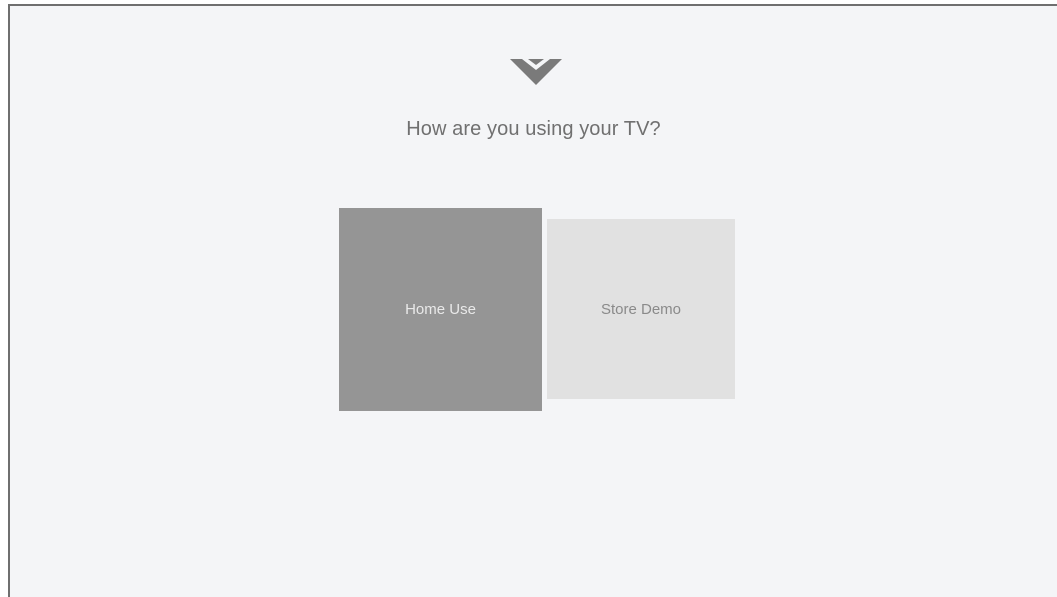 The height and width of the screenshot is (597, 1057). I want to click on home-use-label: Home Use, so click(440, 309).